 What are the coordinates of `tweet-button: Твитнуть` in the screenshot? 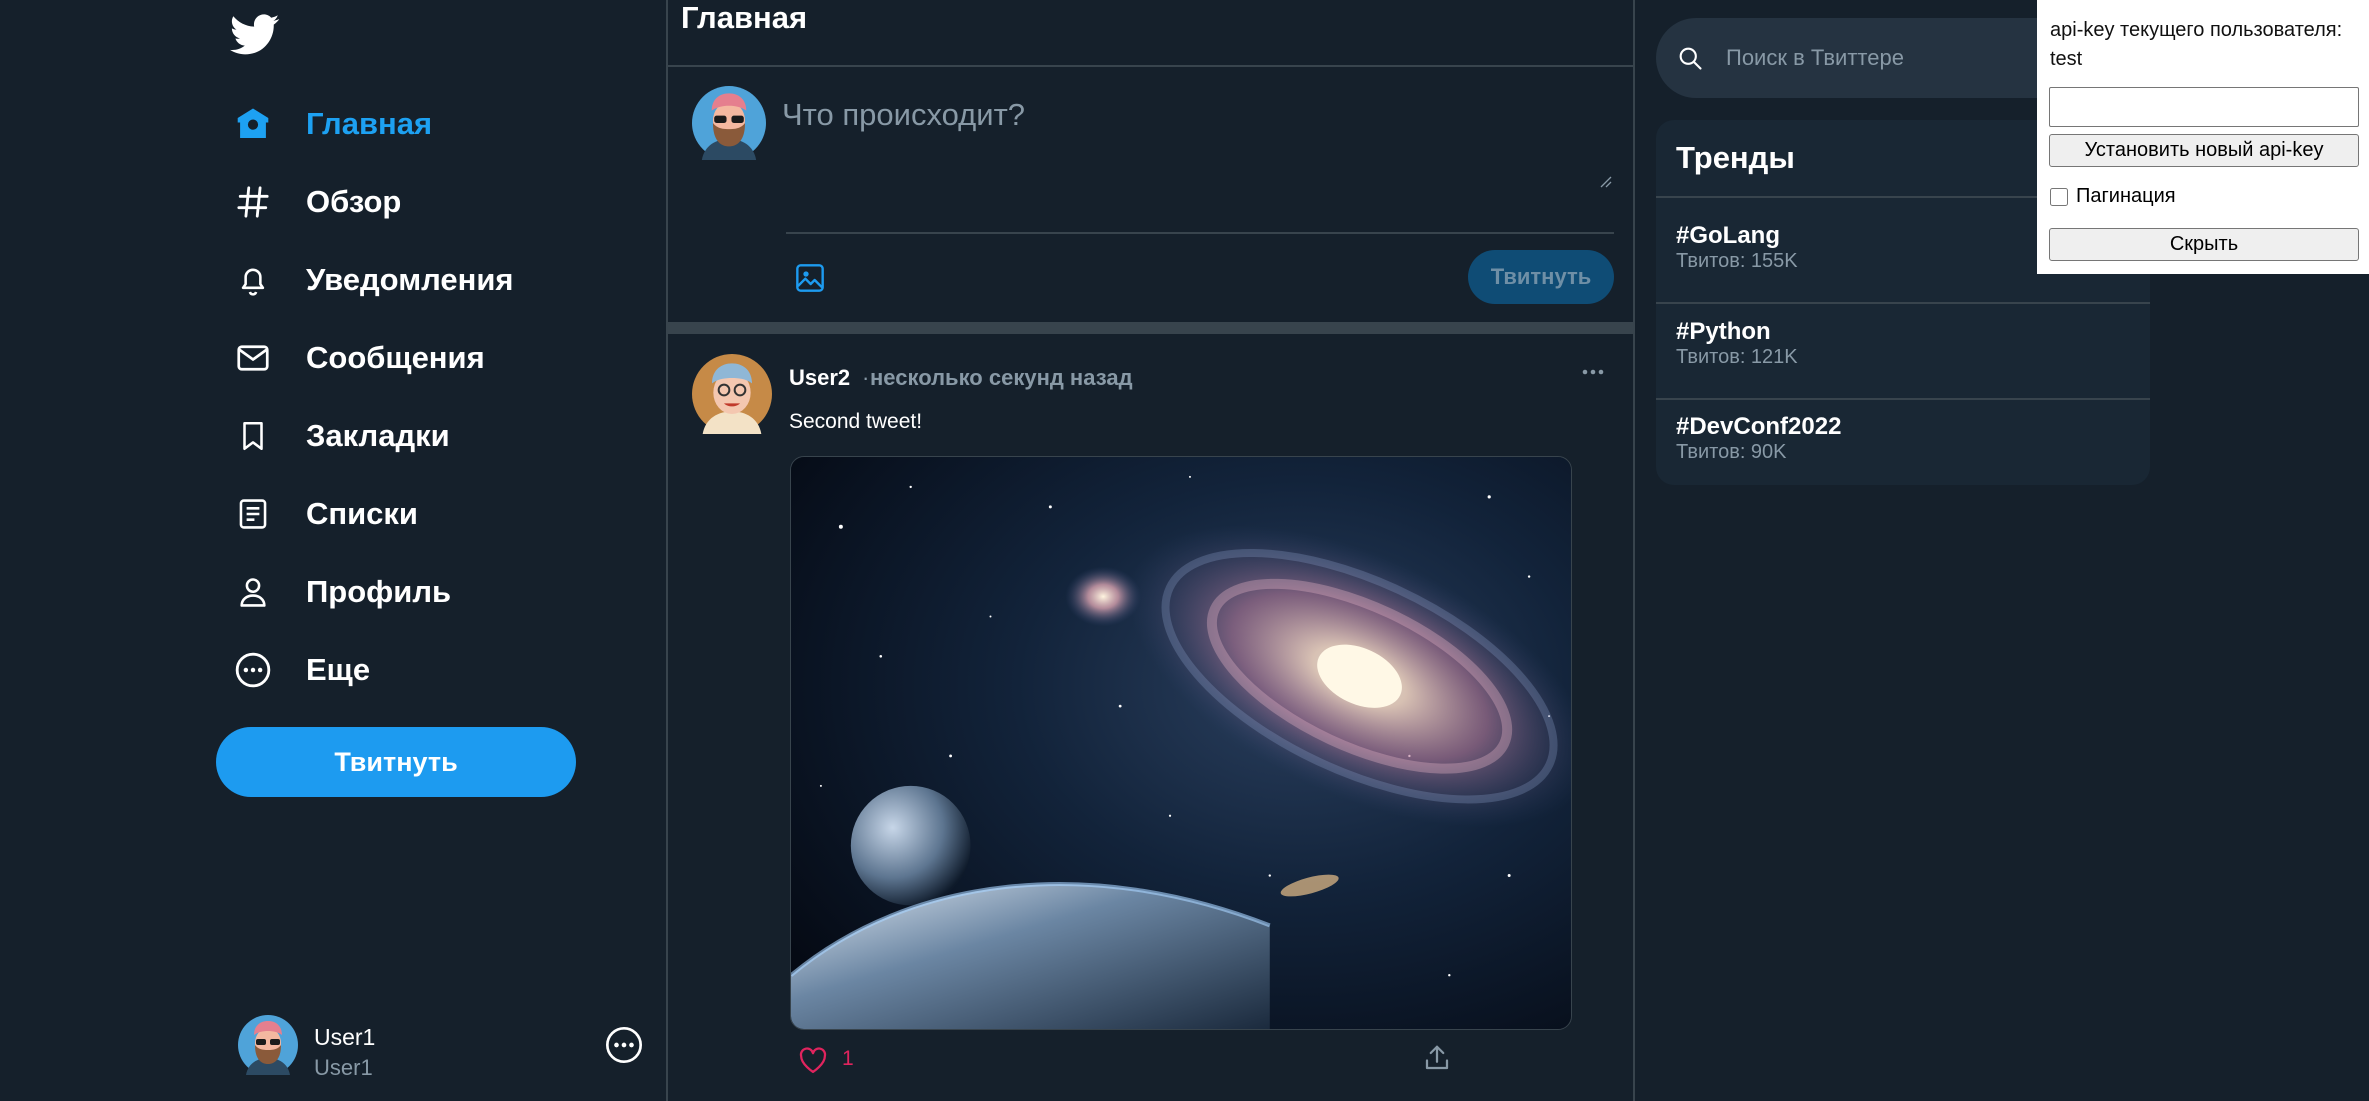 It's located at (396, 762).